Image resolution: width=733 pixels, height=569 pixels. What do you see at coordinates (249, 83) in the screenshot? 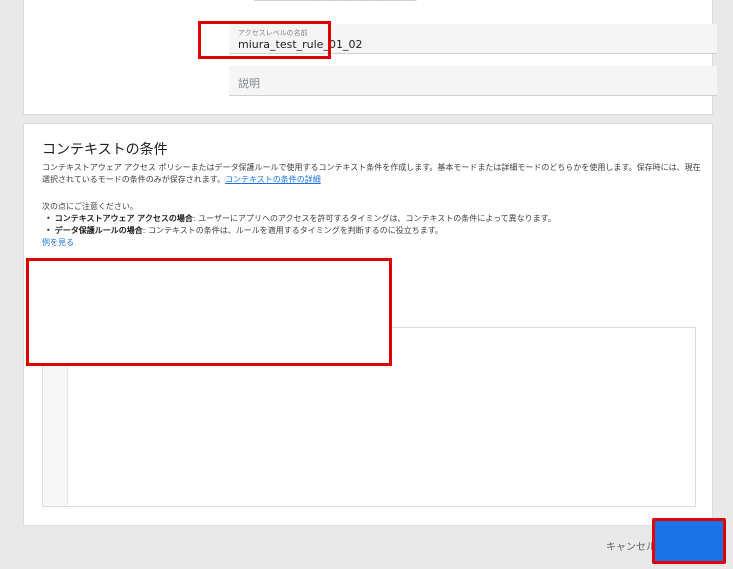
I see `description-placeholder: 説明` at bounding box center [249, 83].